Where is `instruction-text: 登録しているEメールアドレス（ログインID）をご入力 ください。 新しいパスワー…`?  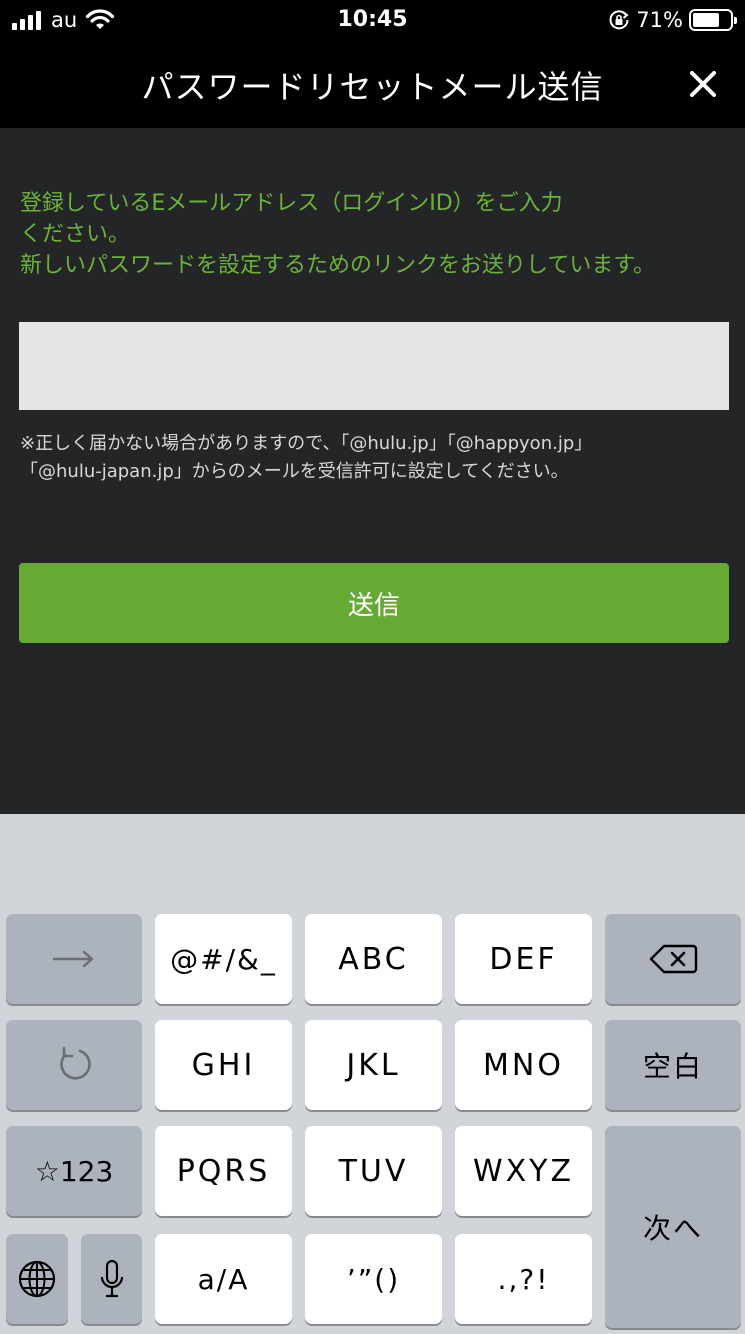
instruction-text: 登録しているEメールアドレス（ログインID）をご入力 ください。 新しいパスワー… is located at coordinates (375, 234).